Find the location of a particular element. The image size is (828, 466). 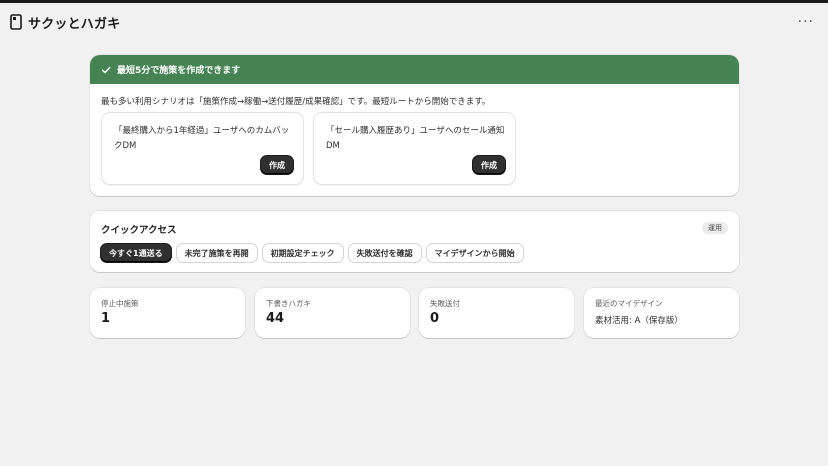

initial-settings-check-button: 初期設定チェック is located at coordinates (302, 253).